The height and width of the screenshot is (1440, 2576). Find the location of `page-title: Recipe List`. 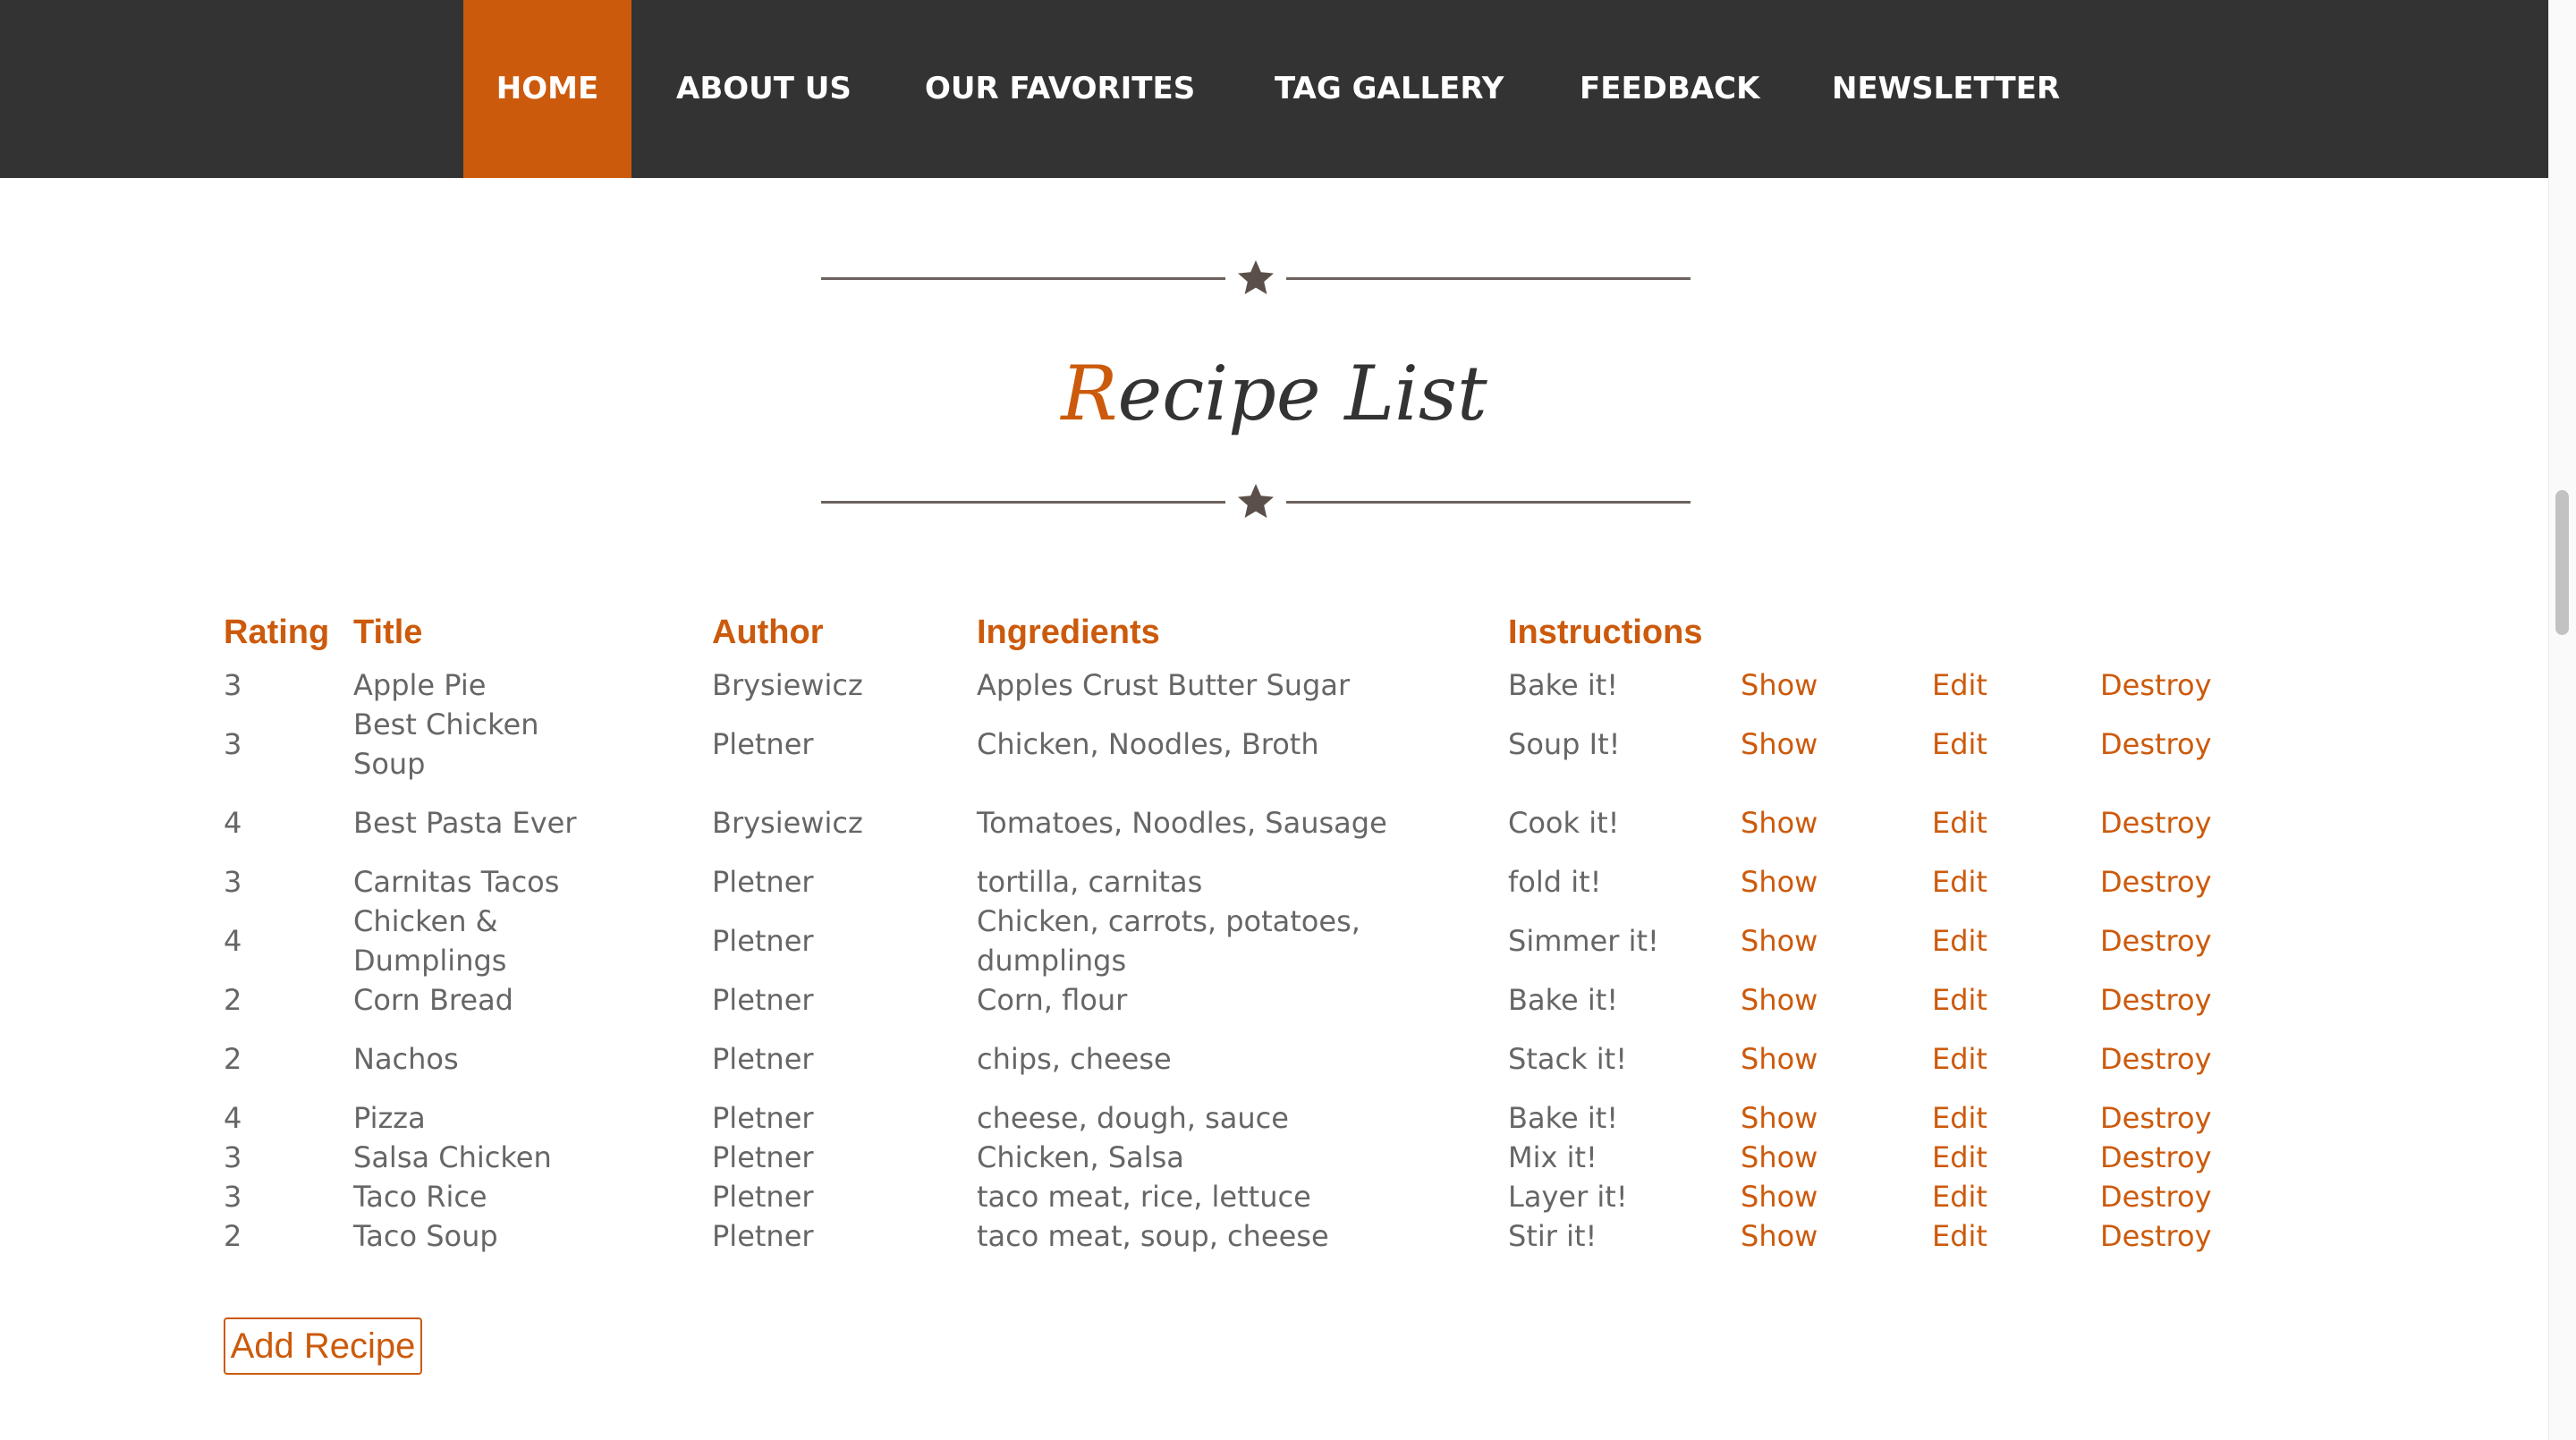

page-title: Recipe List is located at coordinates (1274, 394).